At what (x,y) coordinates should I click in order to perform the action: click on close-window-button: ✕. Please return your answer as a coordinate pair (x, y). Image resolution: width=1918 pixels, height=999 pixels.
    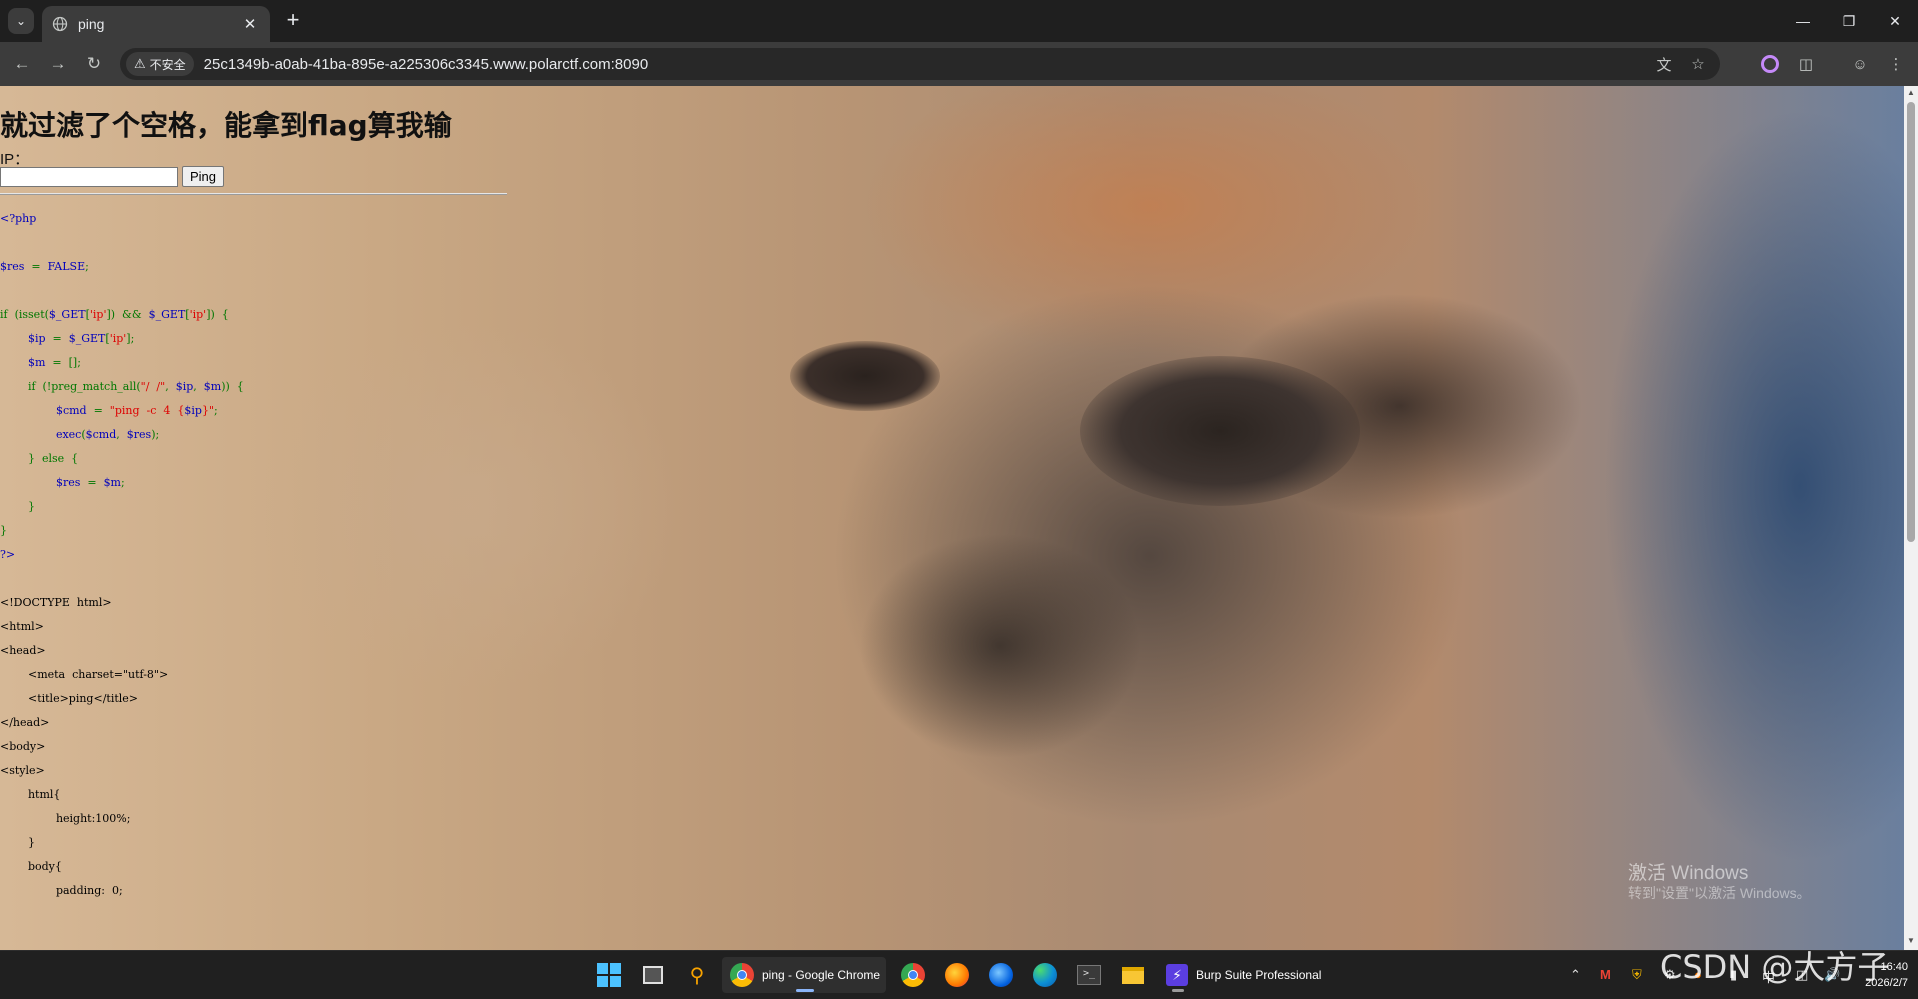
    Looking at the image, I should click on (1895, 21).